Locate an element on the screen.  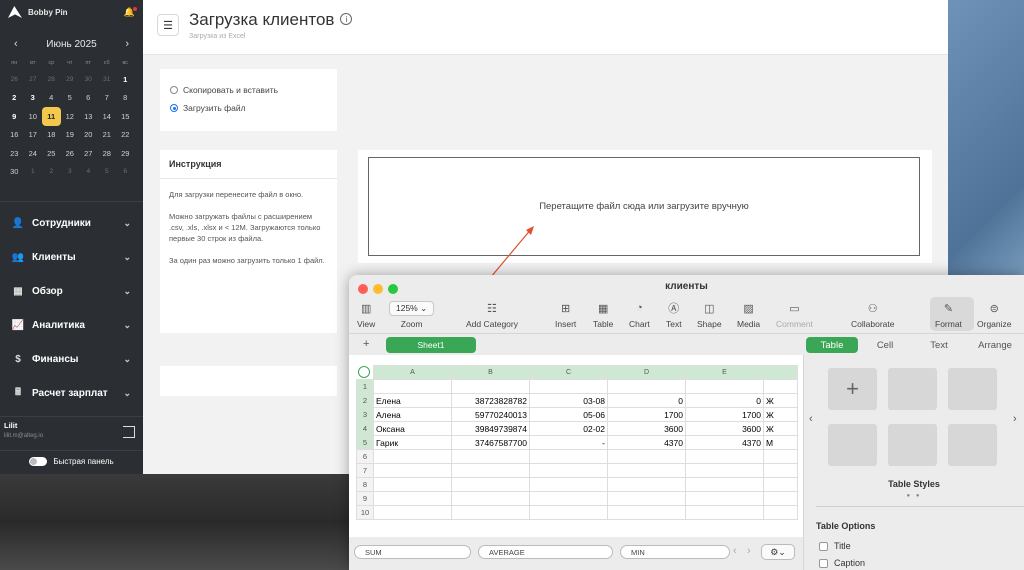
notification-bell-icon: 🔔 is located at coordinates (131, 12).